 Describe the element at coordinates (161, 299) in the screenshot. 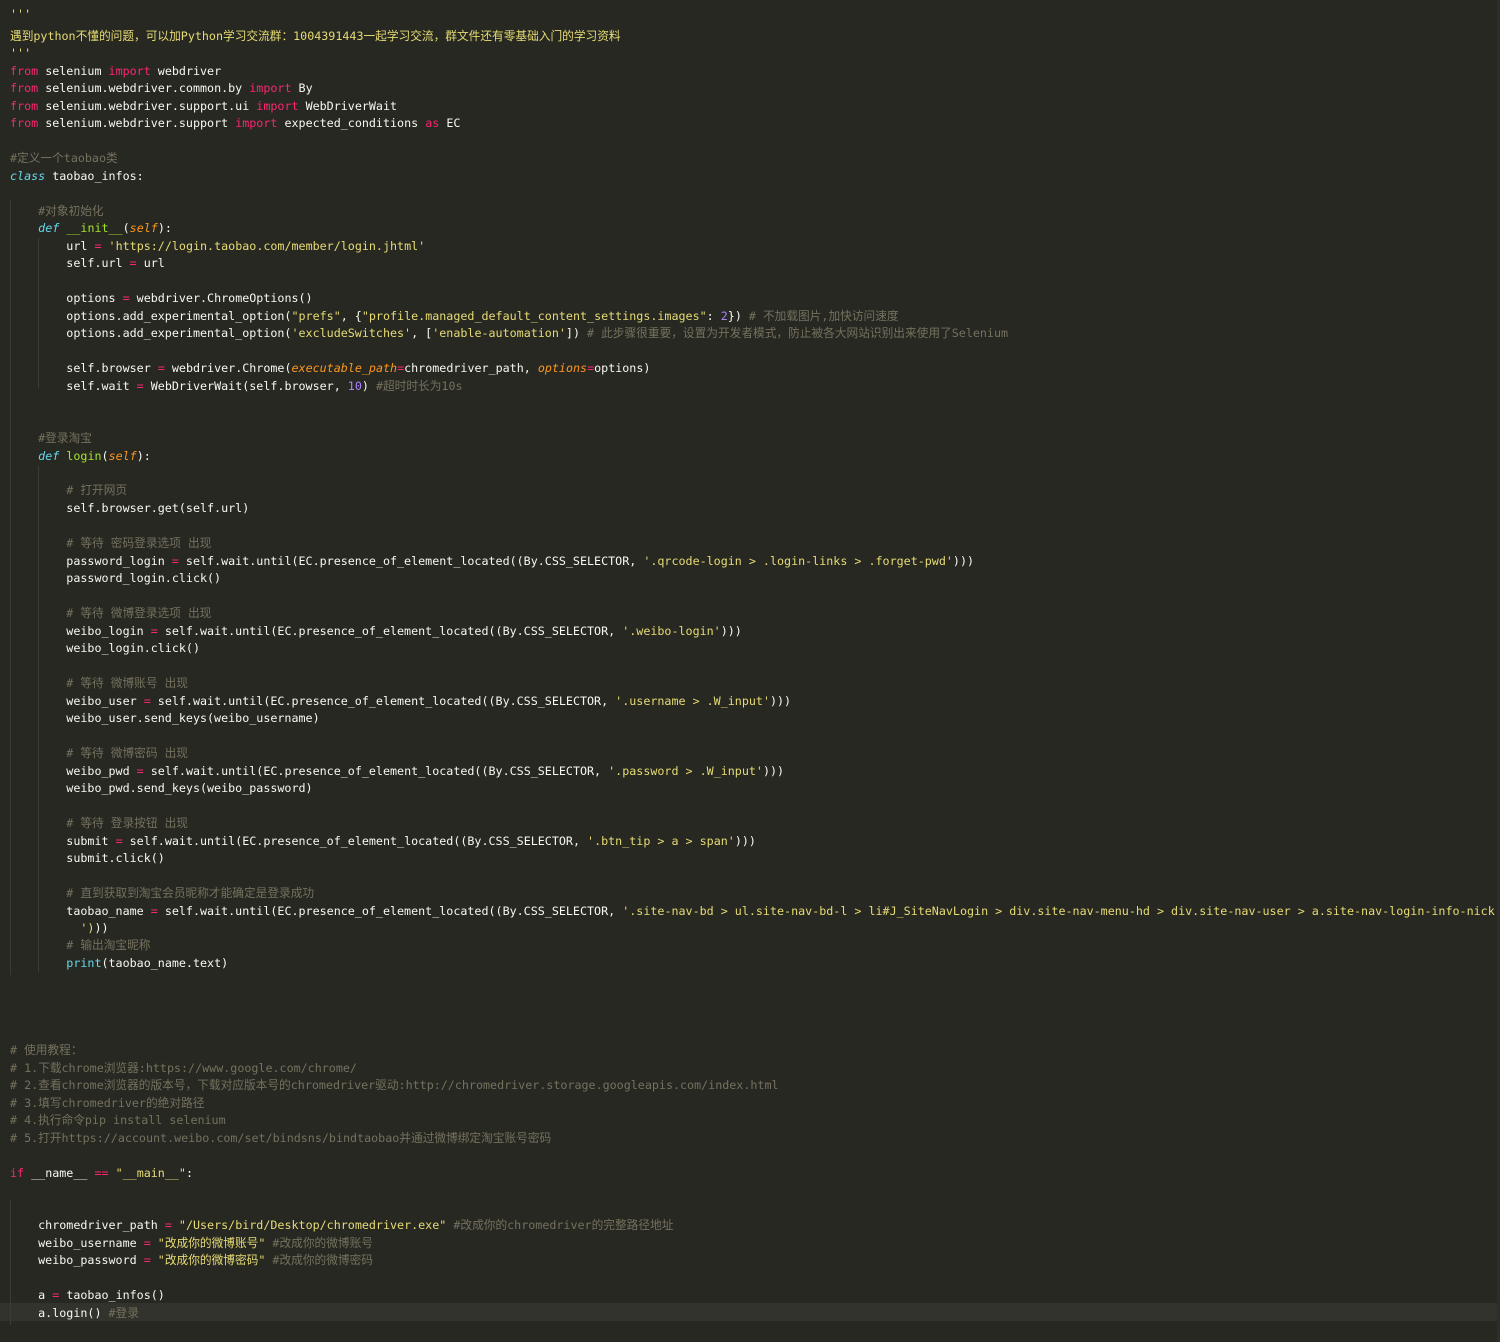

I see `code-line: options = webdriver.ChromeOptions()` at that location.